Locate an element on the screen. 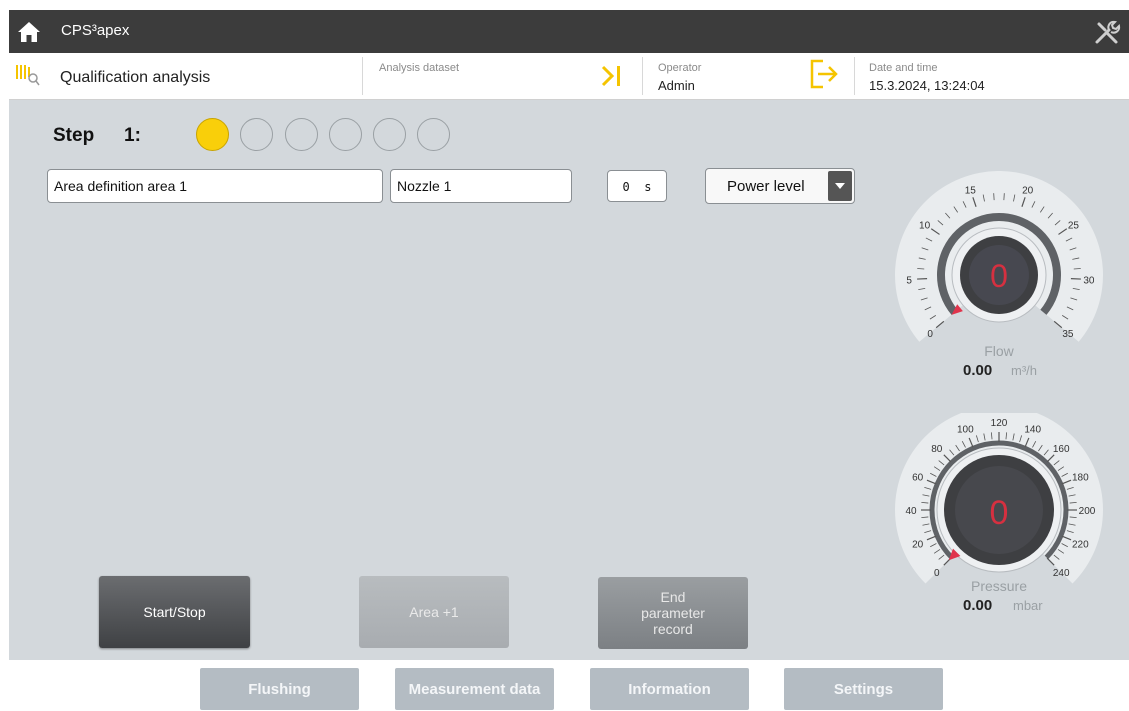 The height and width of the screenshot is (711, 1129). measurement-data-button: Measurement data is located at coordinates (474, 689).